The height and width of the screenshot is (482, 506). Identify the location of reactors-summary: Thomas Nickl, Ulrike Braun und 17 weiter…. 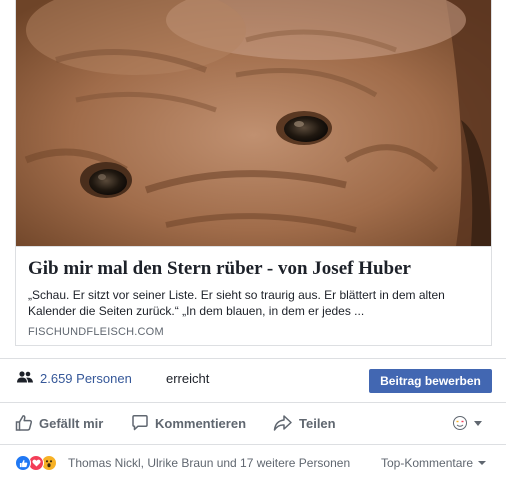
(209, 463).